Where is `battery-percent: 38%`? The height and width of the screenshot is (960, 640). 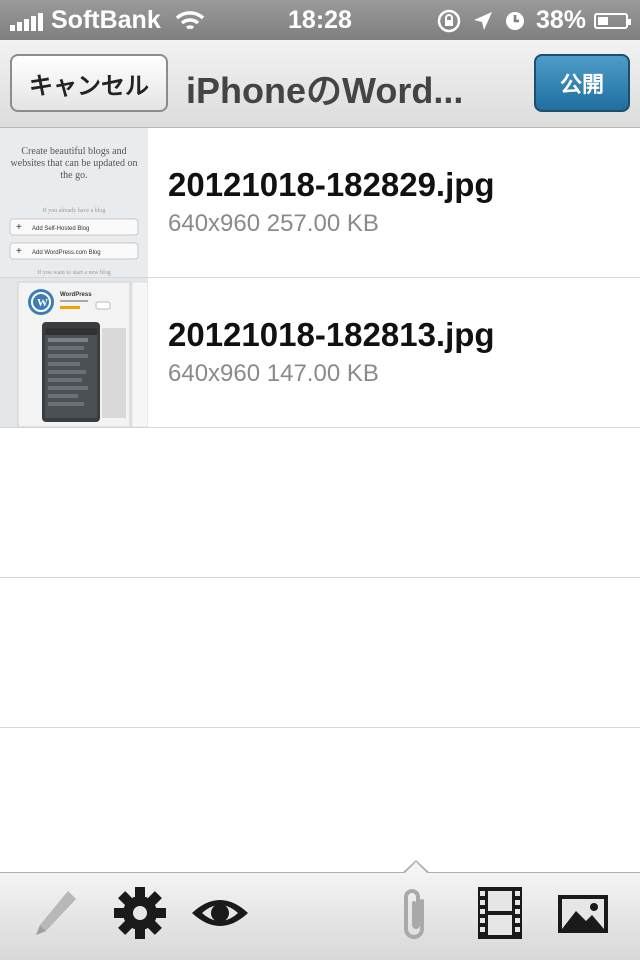
battery-percent: 38% is located at coordinates (560, 20).